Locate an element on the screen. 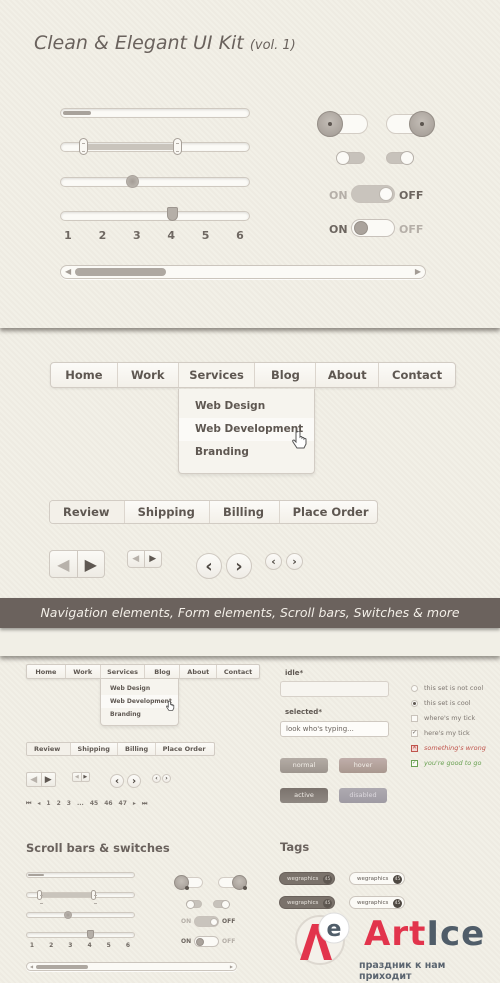  disabled-button: disabled is located at coordinates (363, 795).